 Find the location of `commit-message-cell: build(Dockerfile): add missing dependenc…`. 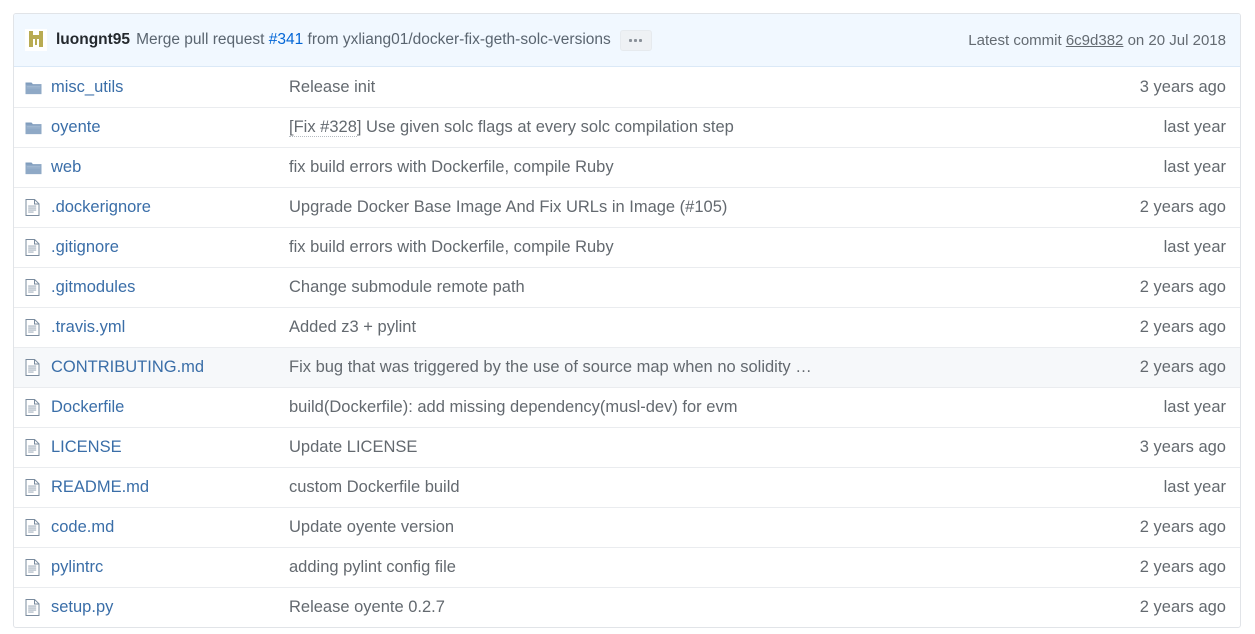

commit-message-cell: build(Dockerfile): add missing dependenc… is located at coordinates (726, 407).